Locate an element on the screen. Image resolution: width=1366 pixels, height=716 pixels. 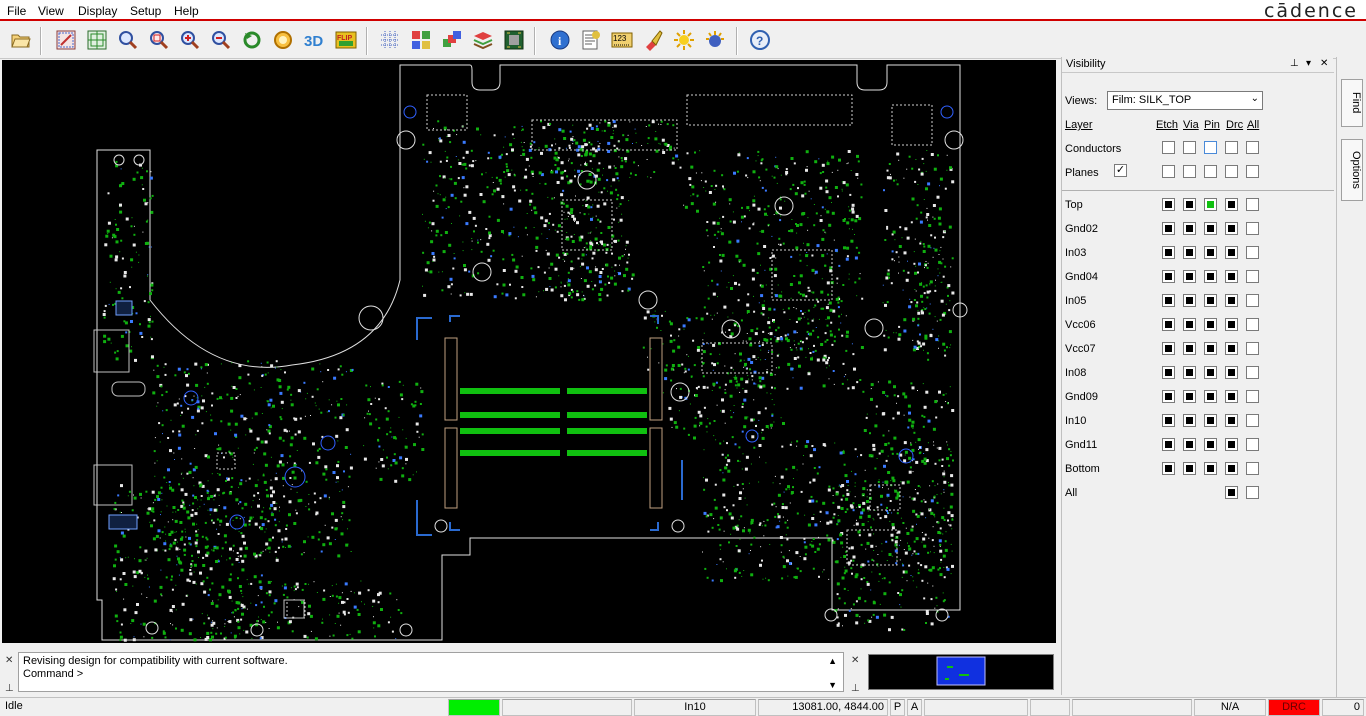
conductors-all-checkbox is located at coordinates (1252, 147).